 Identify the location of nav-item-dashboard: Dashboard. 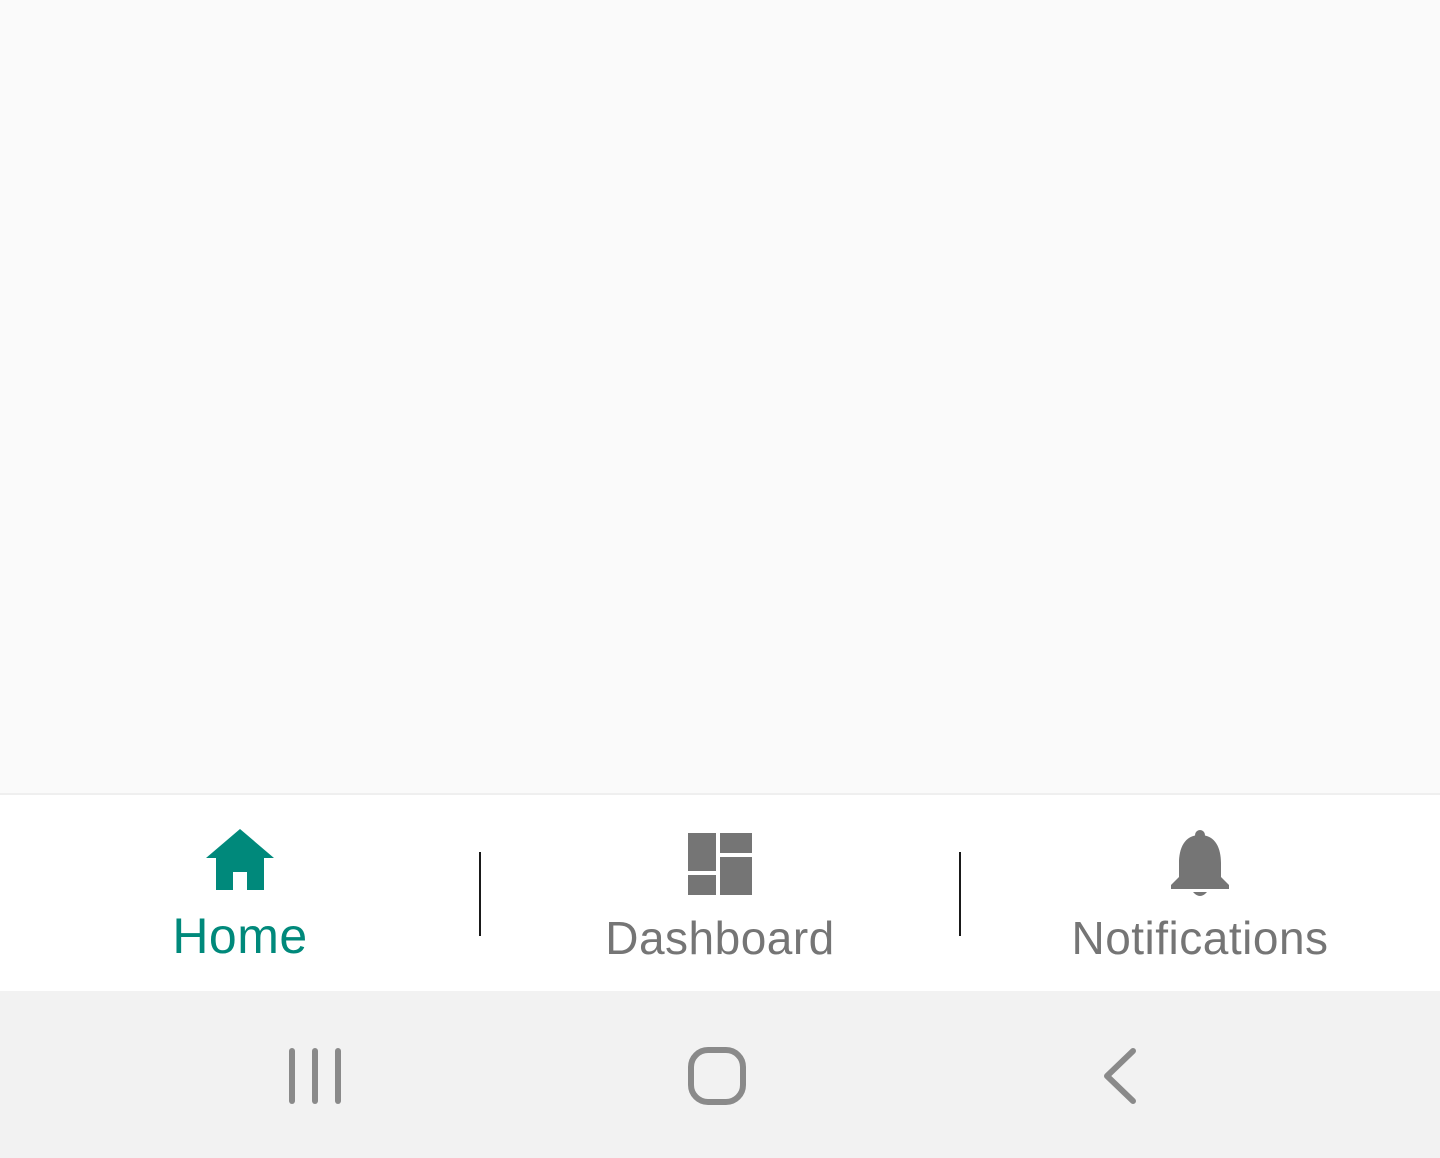
(720, 893).